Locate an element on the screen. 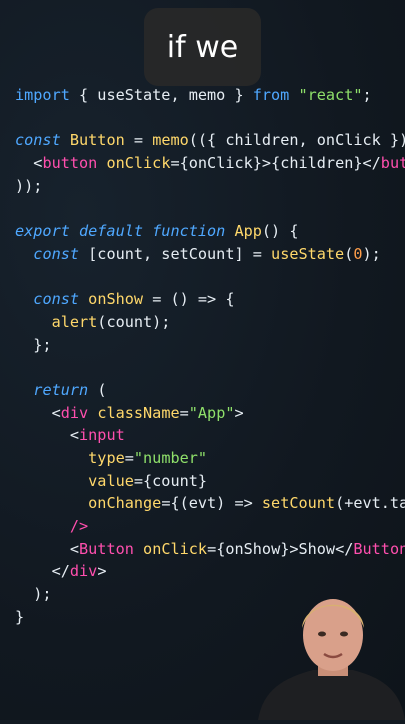 This screenshot has width=405, height=724. code-token: export default function is located at coordinates (120, 231).